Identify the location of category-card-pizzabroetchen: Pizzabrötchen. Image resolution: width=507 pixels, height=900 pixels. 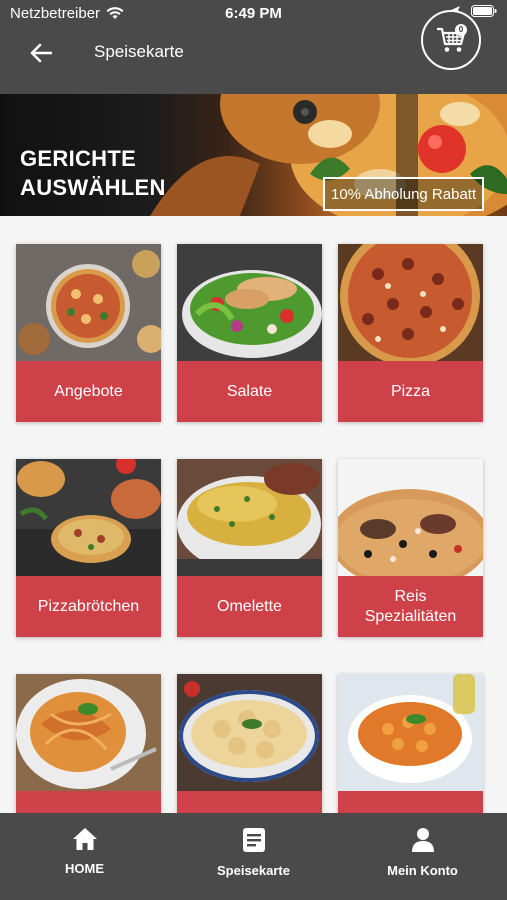
(88, 548).